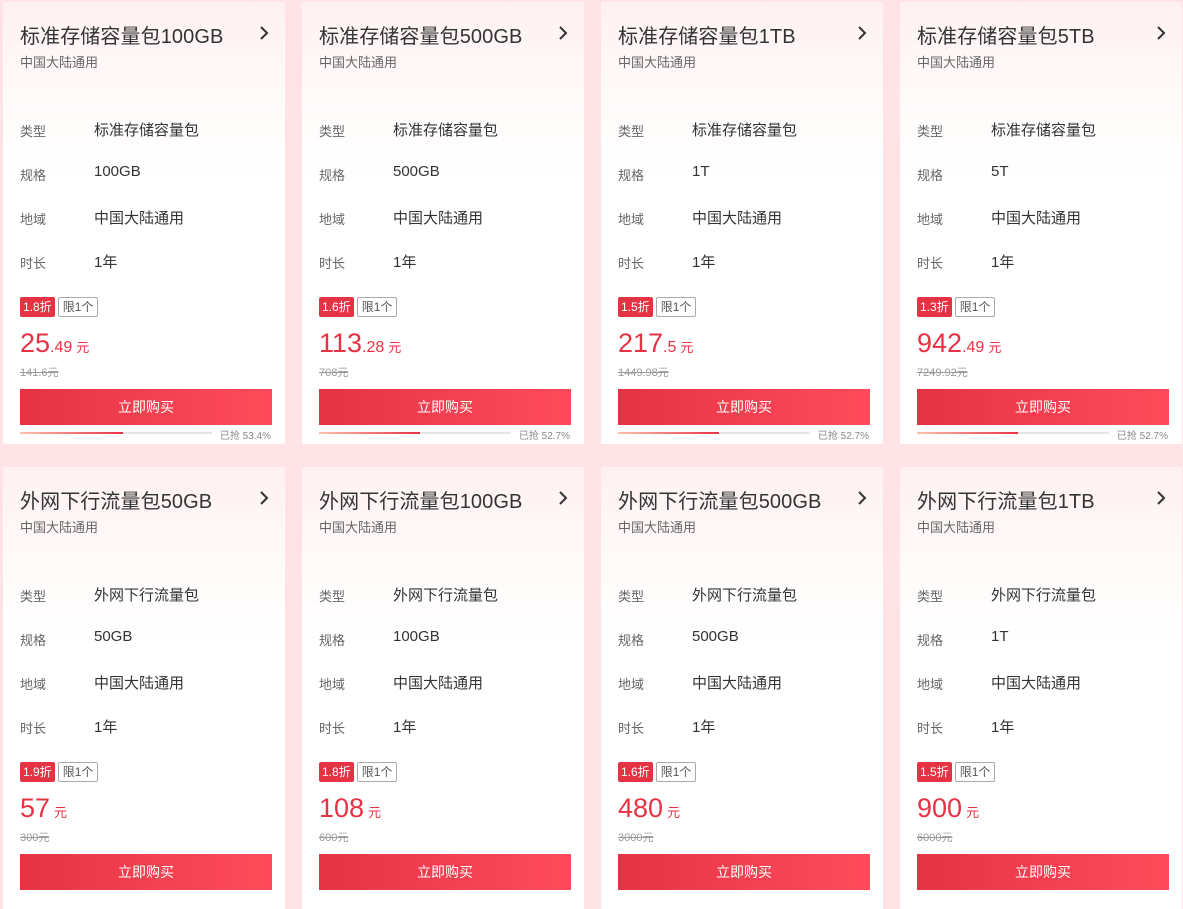  I want to click on price-decimal: .5, so click(670, 347).